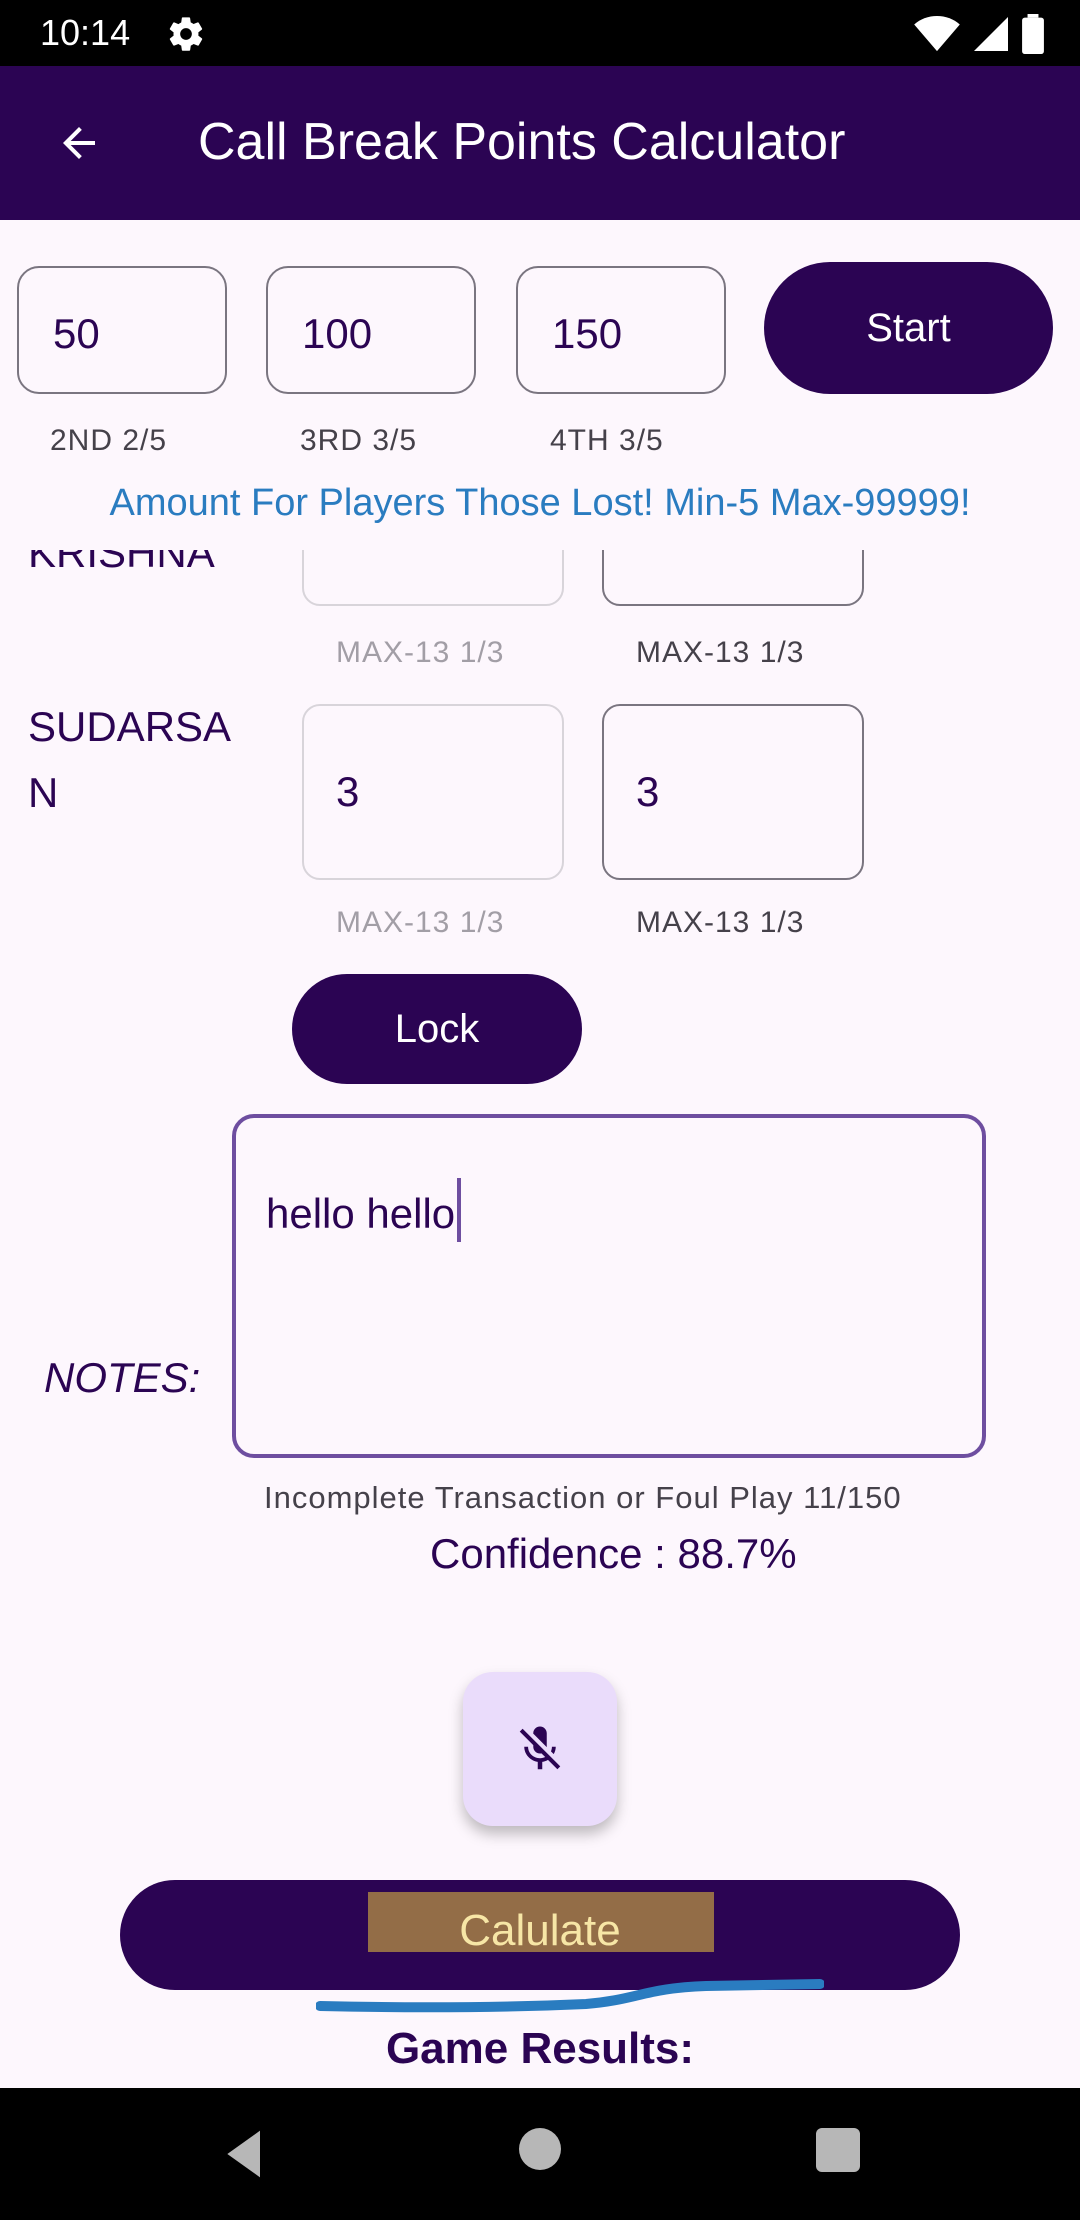 Image resolution: width=1080 pixels, height=2220 pixels. Describe the element at coordinates (540, 2048) in the screenshot. I see `results-title: Game Results:` at that location.